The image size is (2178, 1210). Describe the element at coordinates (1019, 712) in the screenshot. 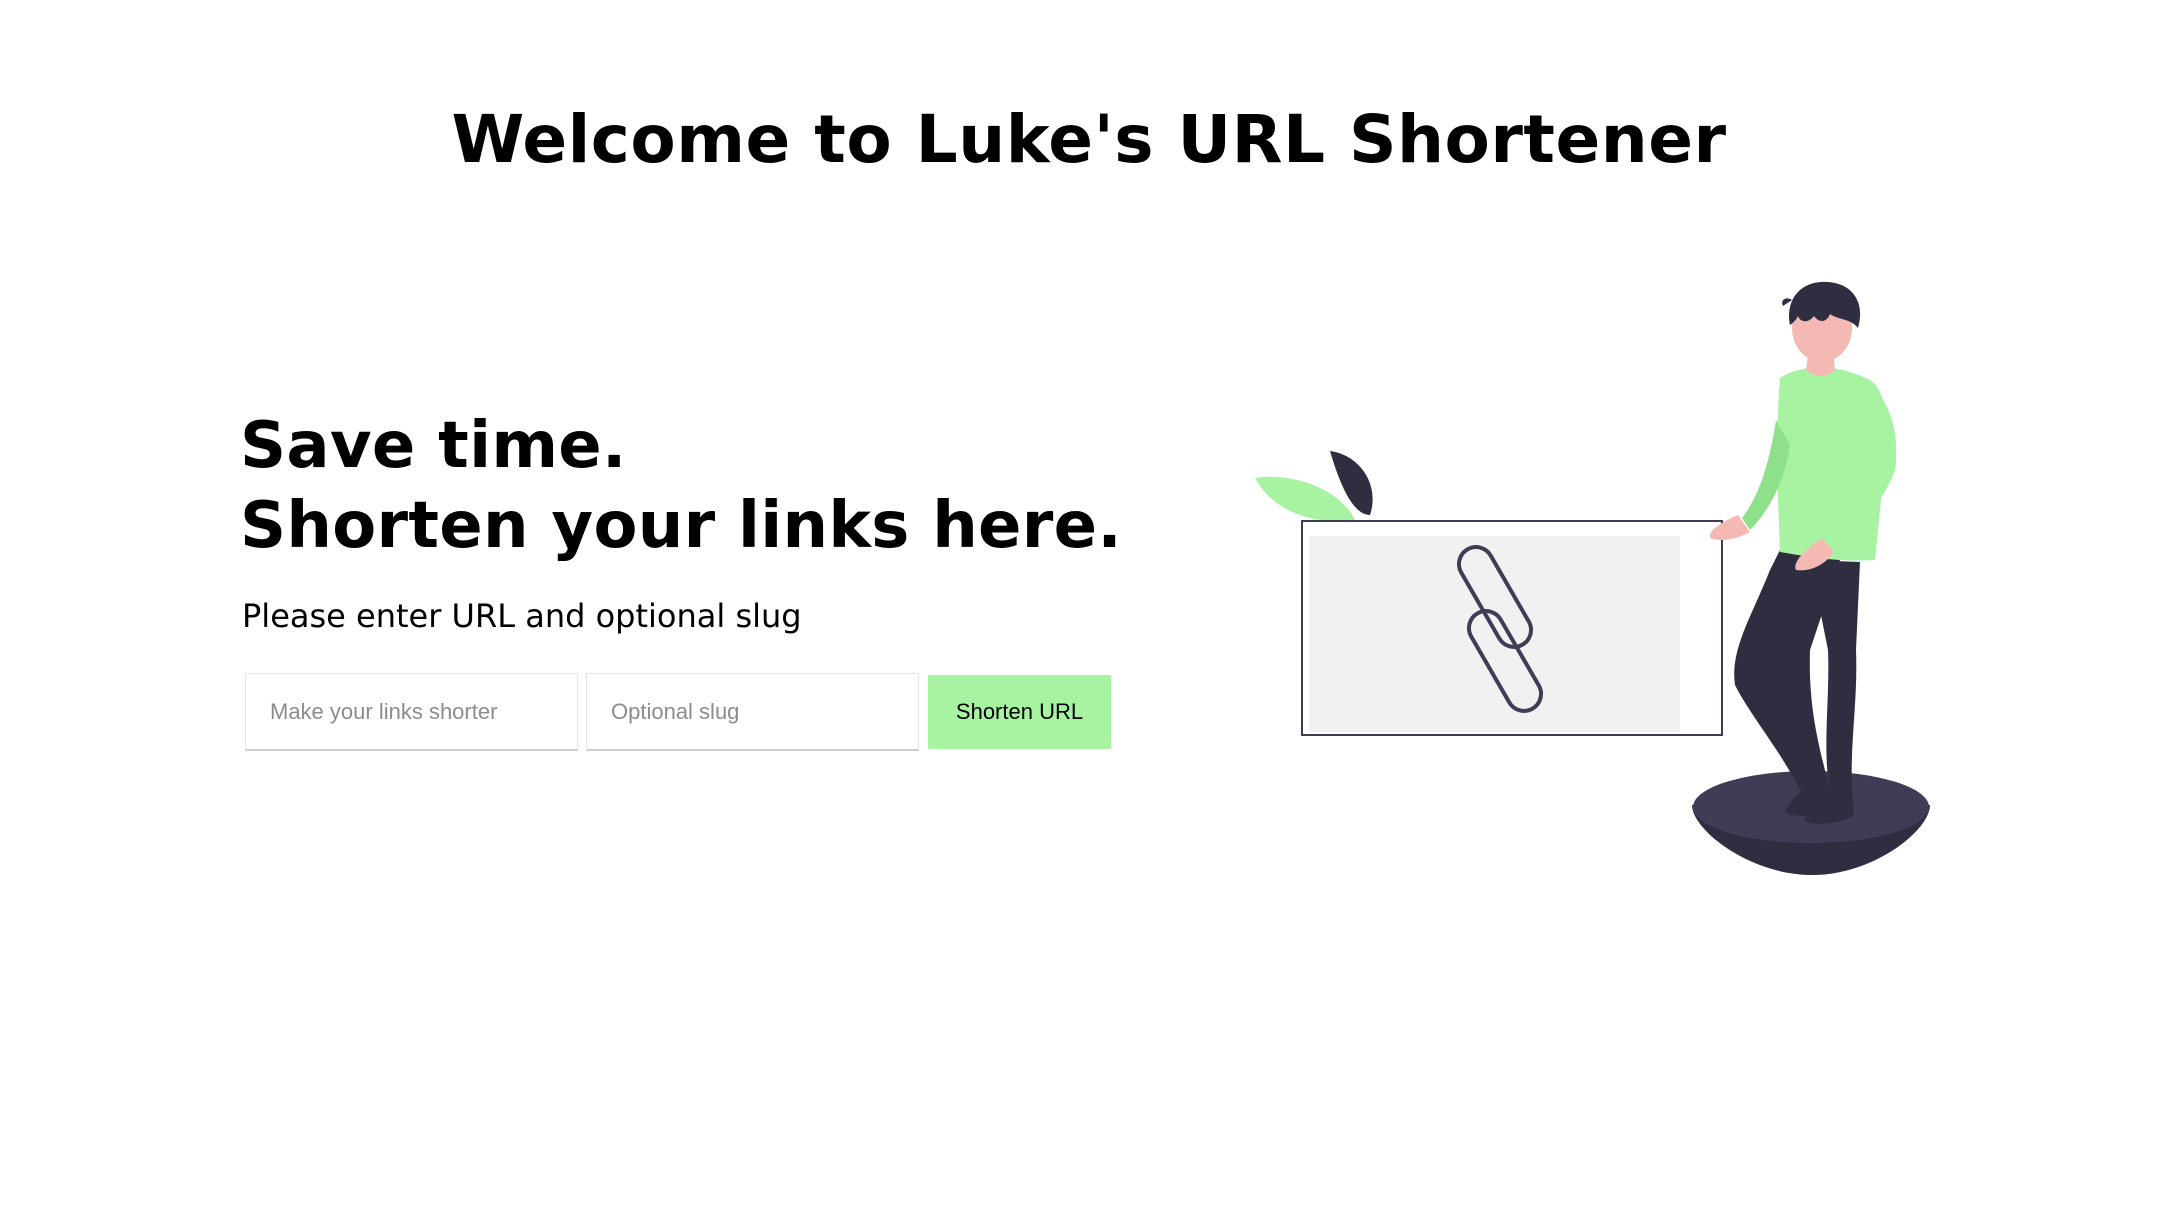

I see `shorten-url-button: Shorten URL` at that location.